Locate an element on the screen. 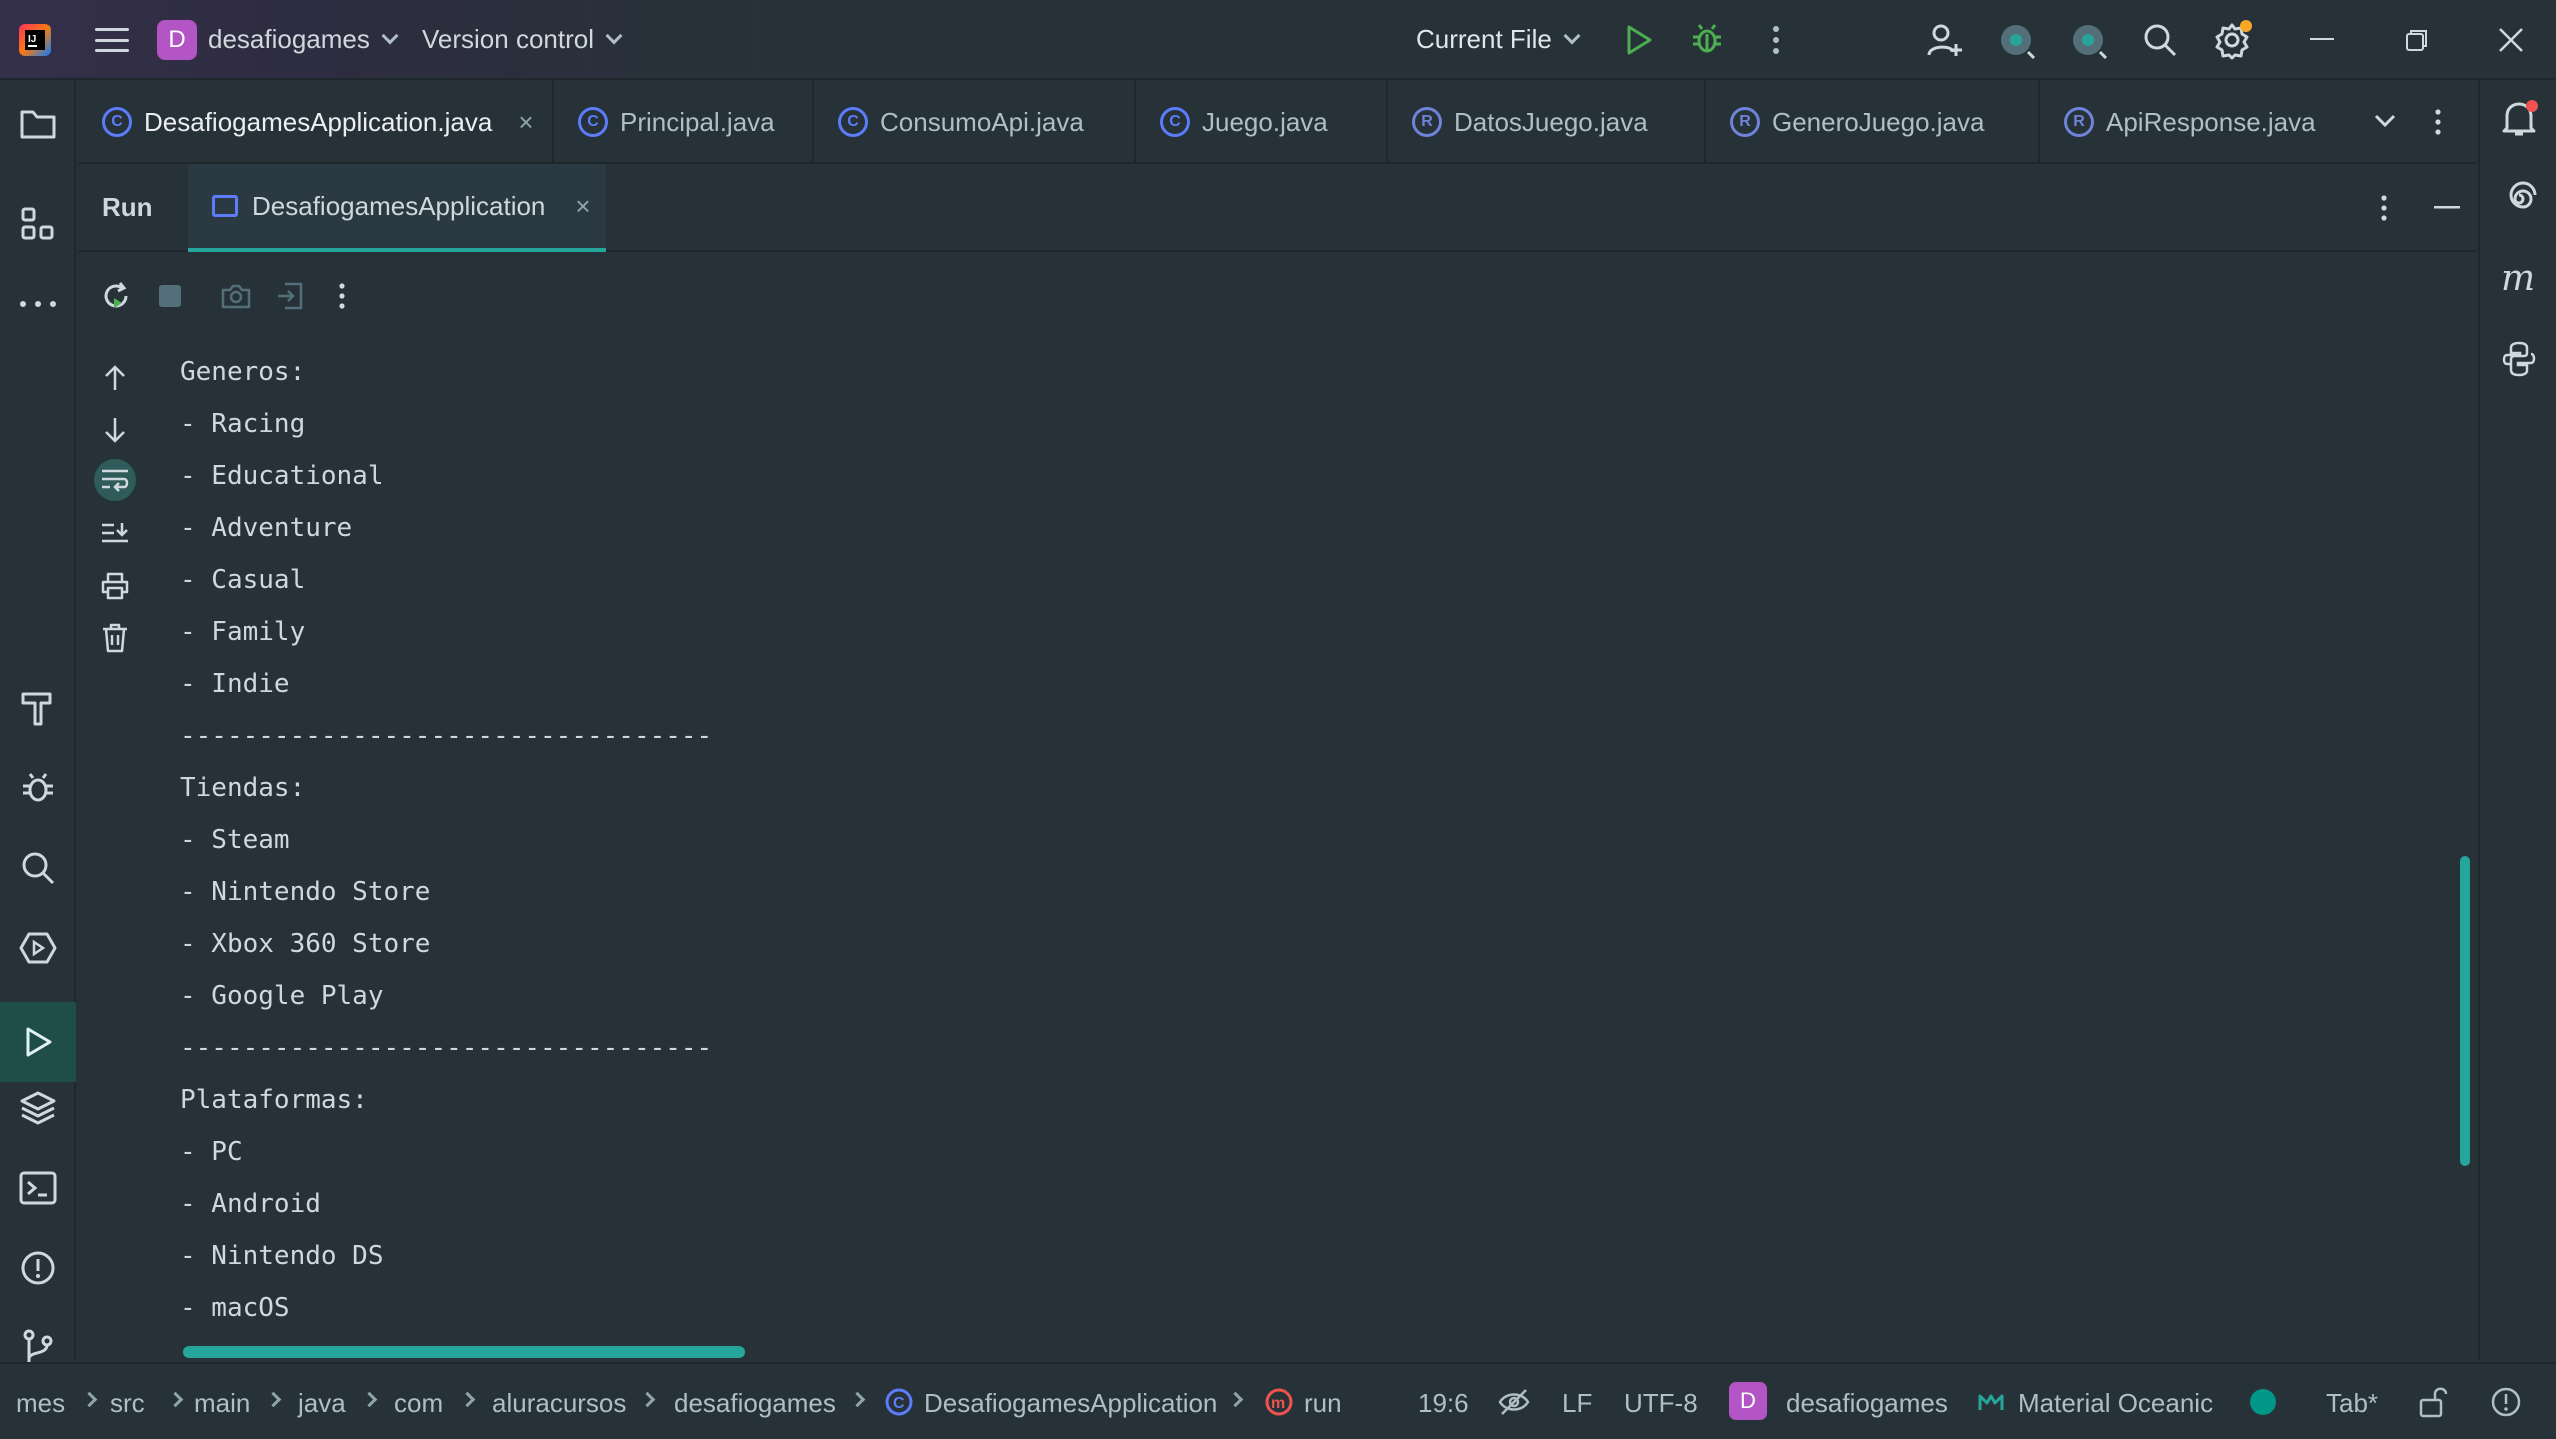 The width and height of the screenshot is (2556, 1439). project-view-button is located at coordinates (38, 124).